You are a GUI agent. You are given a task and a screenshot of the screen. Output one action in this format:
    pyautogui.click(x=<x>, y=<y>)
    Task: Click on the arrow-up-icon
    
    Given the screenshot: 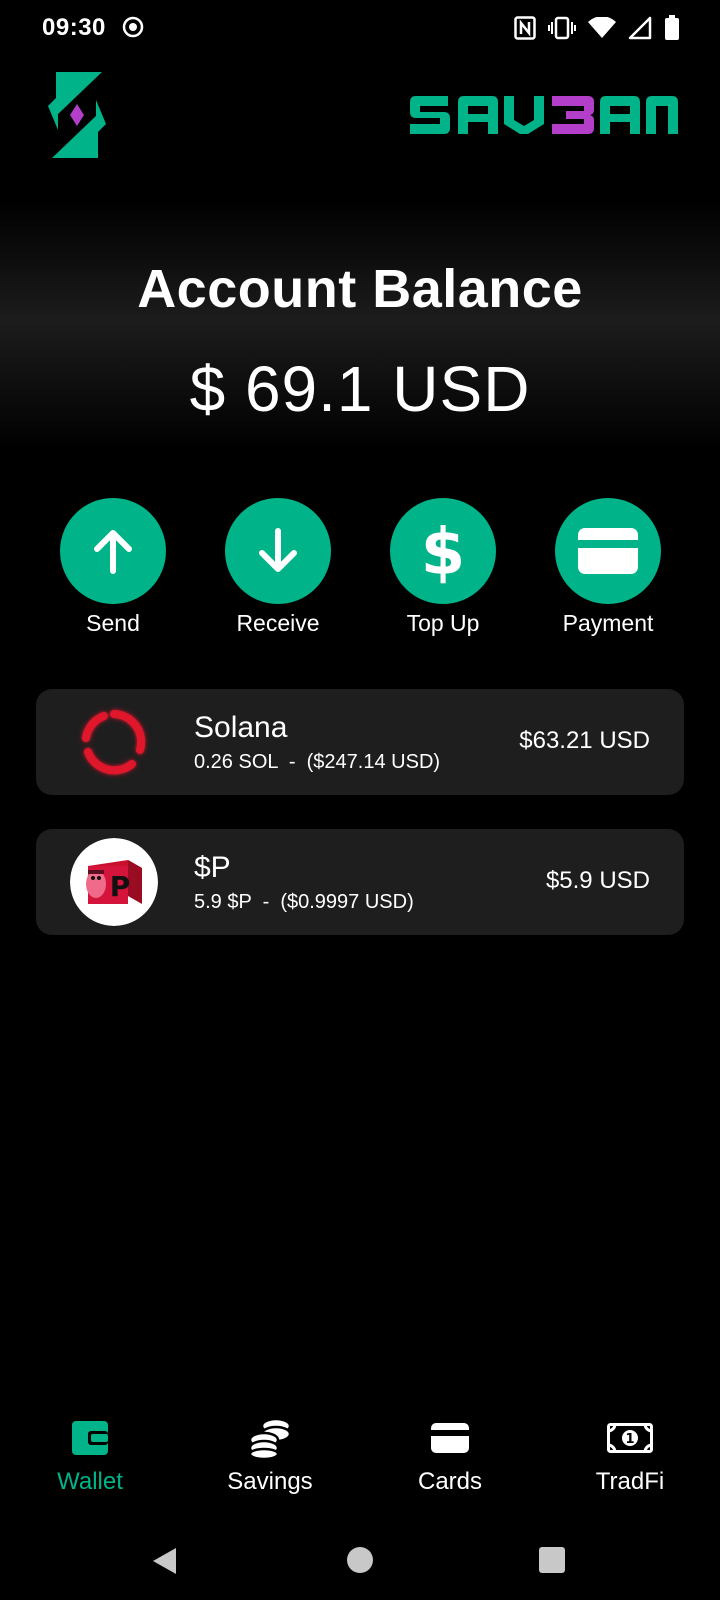 What is the action you would take?
    pyautogui.click(x=113, y=552)
    